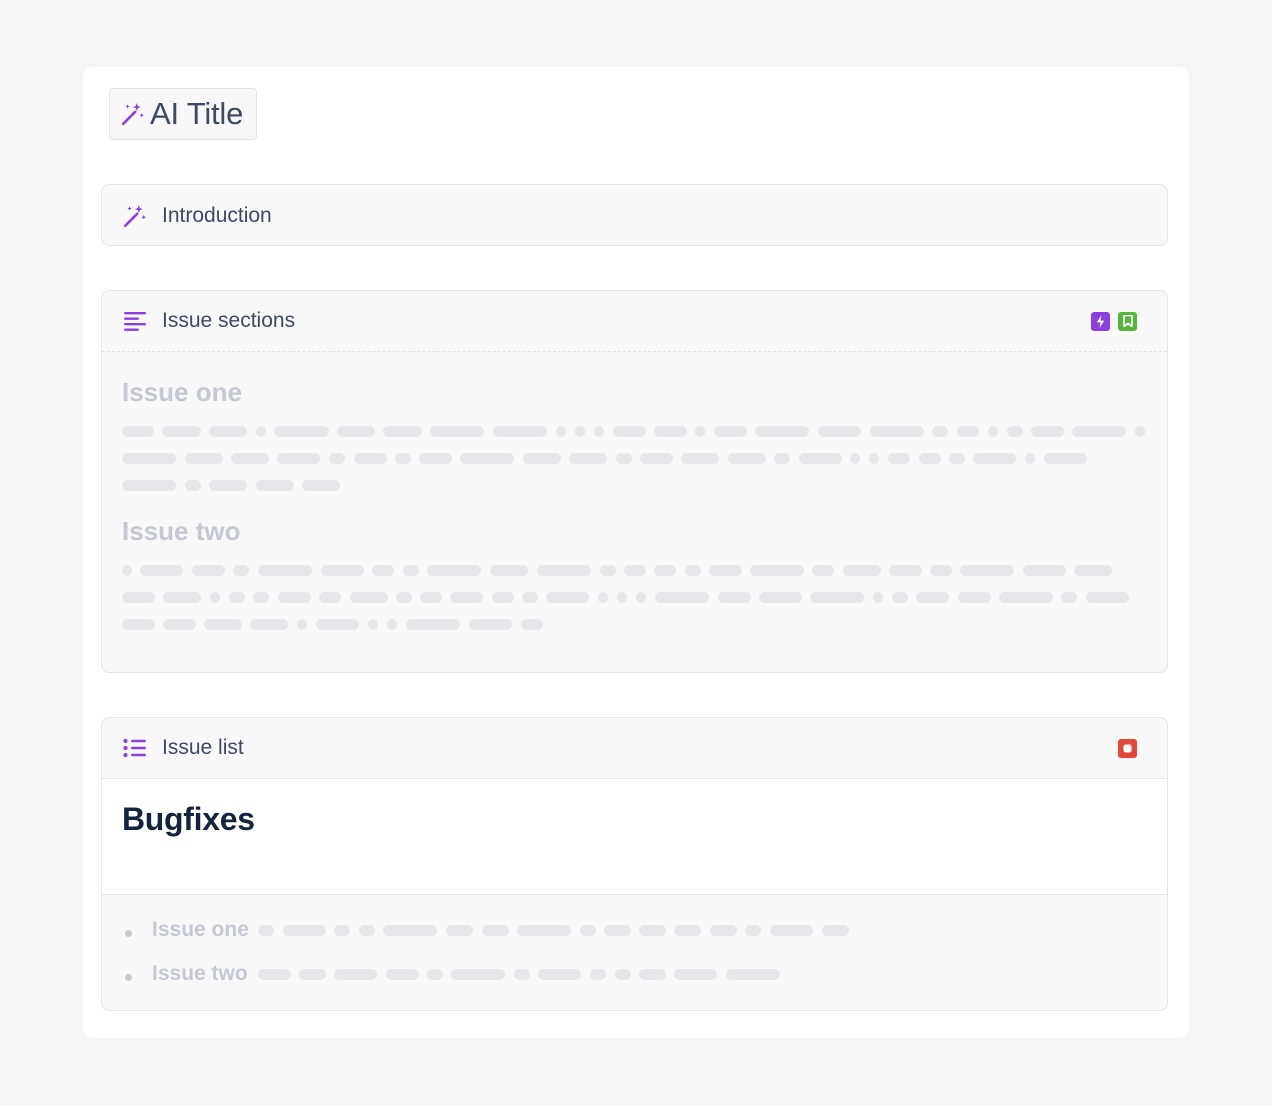  I want to click on issue-sections-label: Issue sections, so click(229, 320).